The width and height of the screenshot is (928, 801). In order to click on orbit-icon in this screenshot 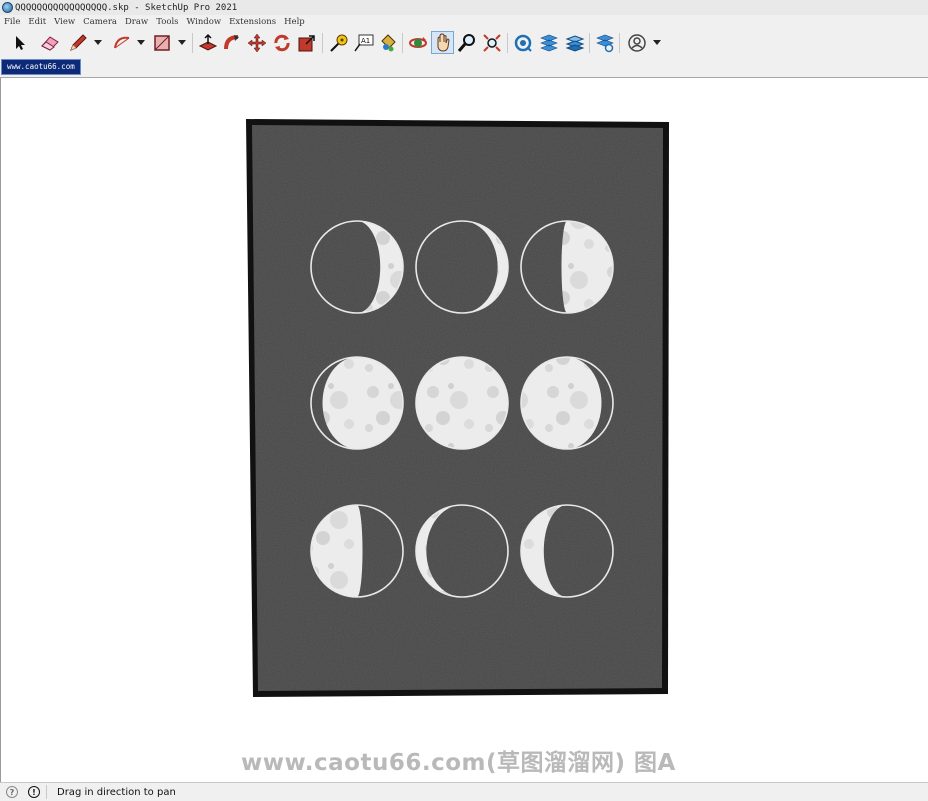, I will do `click(417, 42)`.